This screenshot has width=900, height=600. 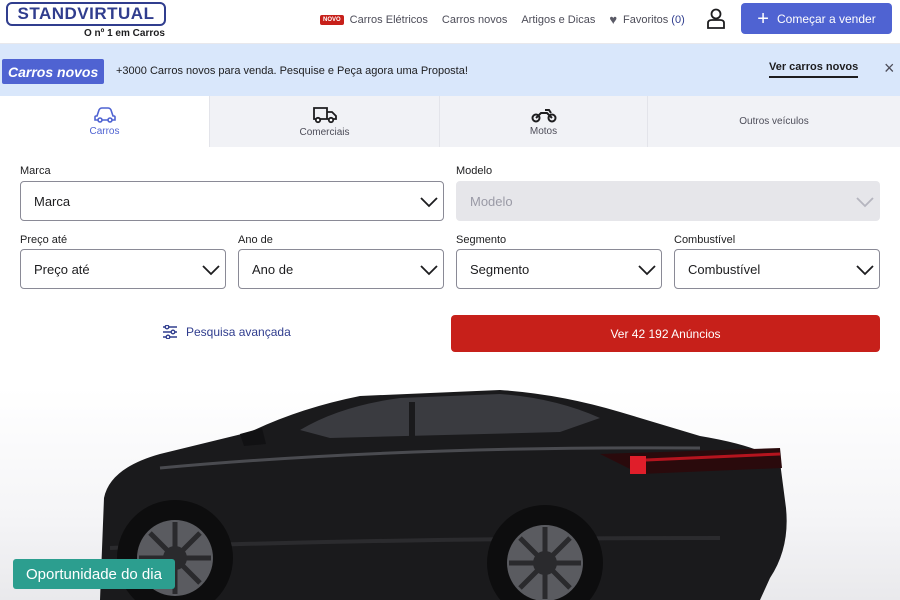 I want to click on nav-link-carros-eletricos: Carros Elétricos, so click(x=389, y=20).